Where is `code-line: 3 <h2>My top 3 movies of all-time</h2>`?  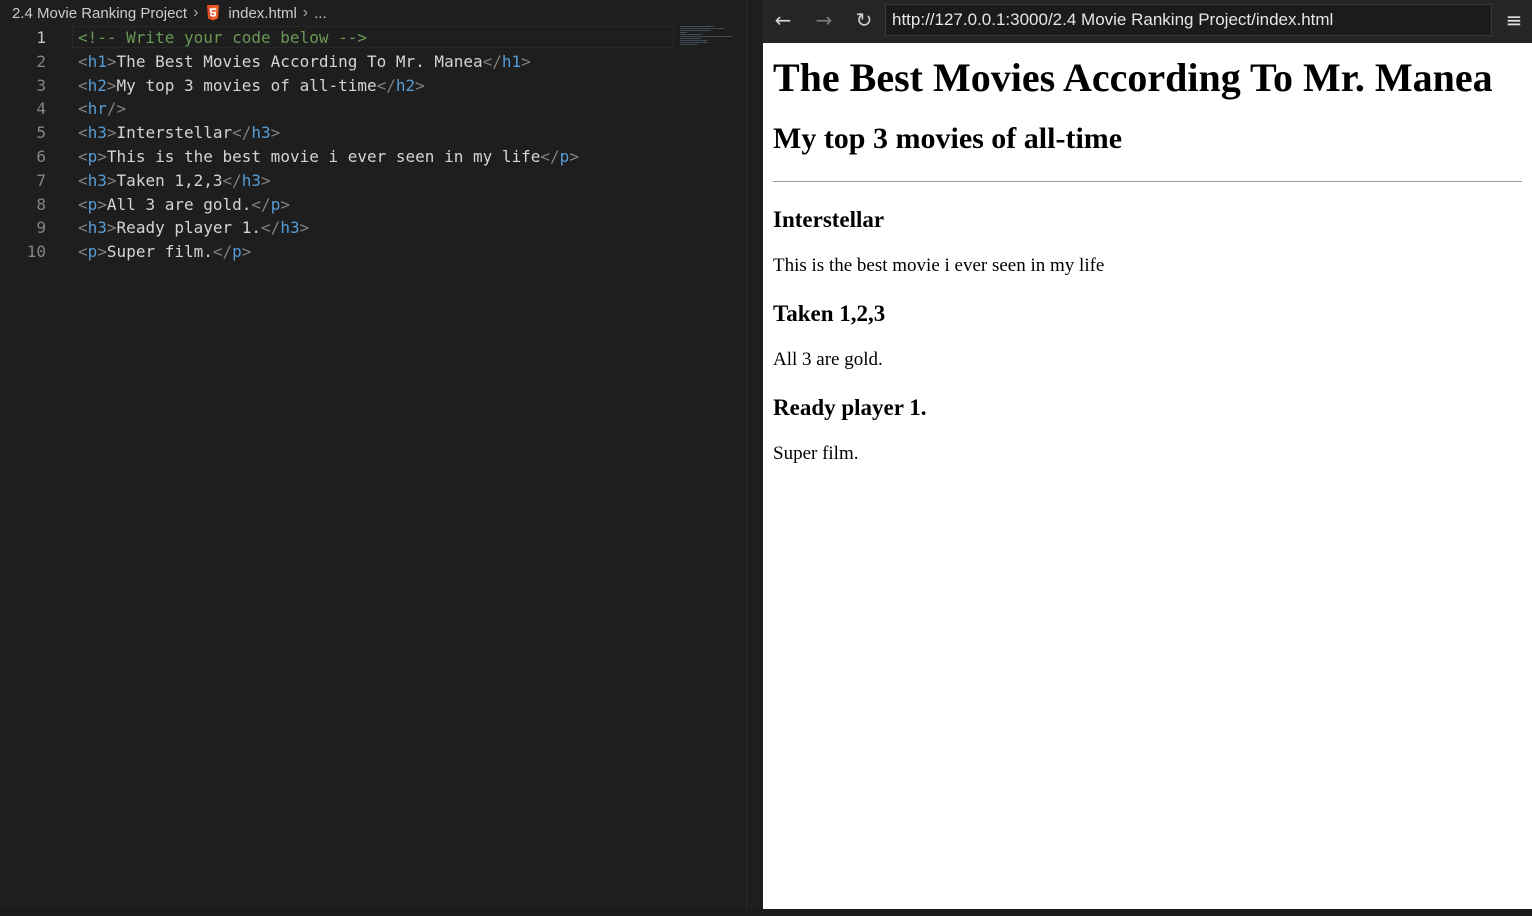 code-line: 3 <h2>My top 3 movies of all-time</h2> is located at coordinates (373, 86).